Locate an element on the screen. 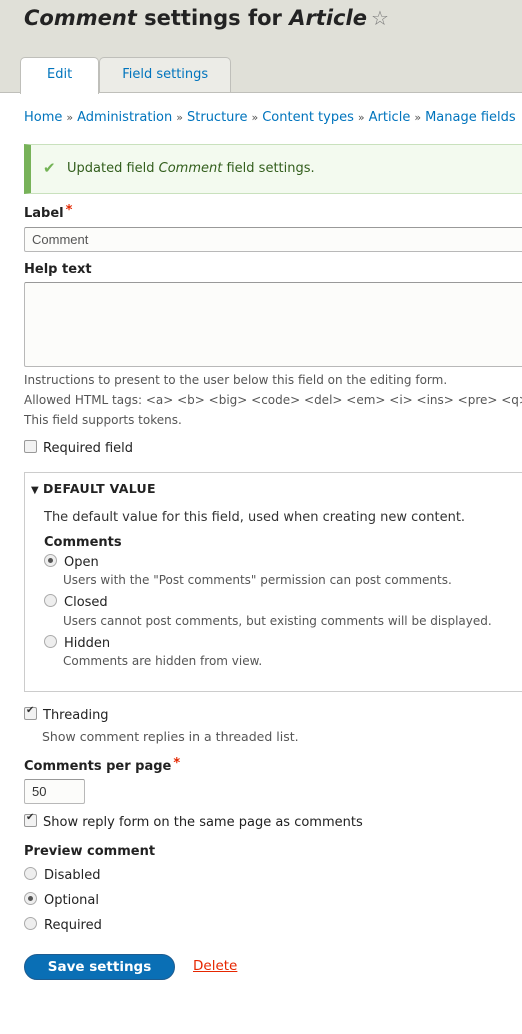 Image resolution: width=522 pixels, height=1034 pixels. breadcrumb-content-types: Content types is located at coordinates (308, 117).